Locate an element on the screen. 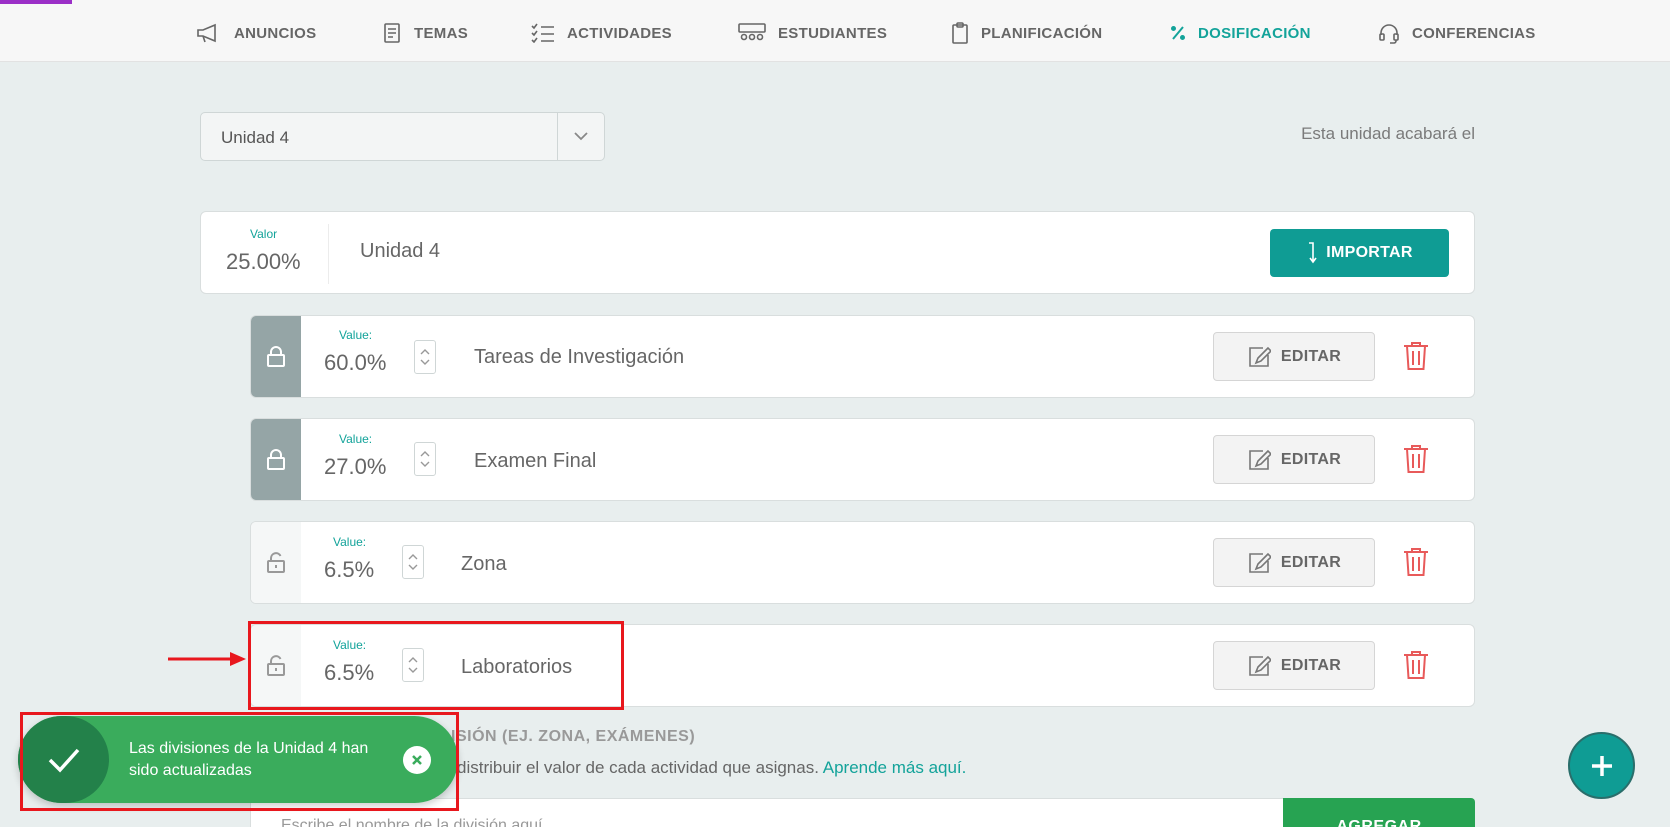  unit-name: Unidad 4 is located at coordinates (400, 251).